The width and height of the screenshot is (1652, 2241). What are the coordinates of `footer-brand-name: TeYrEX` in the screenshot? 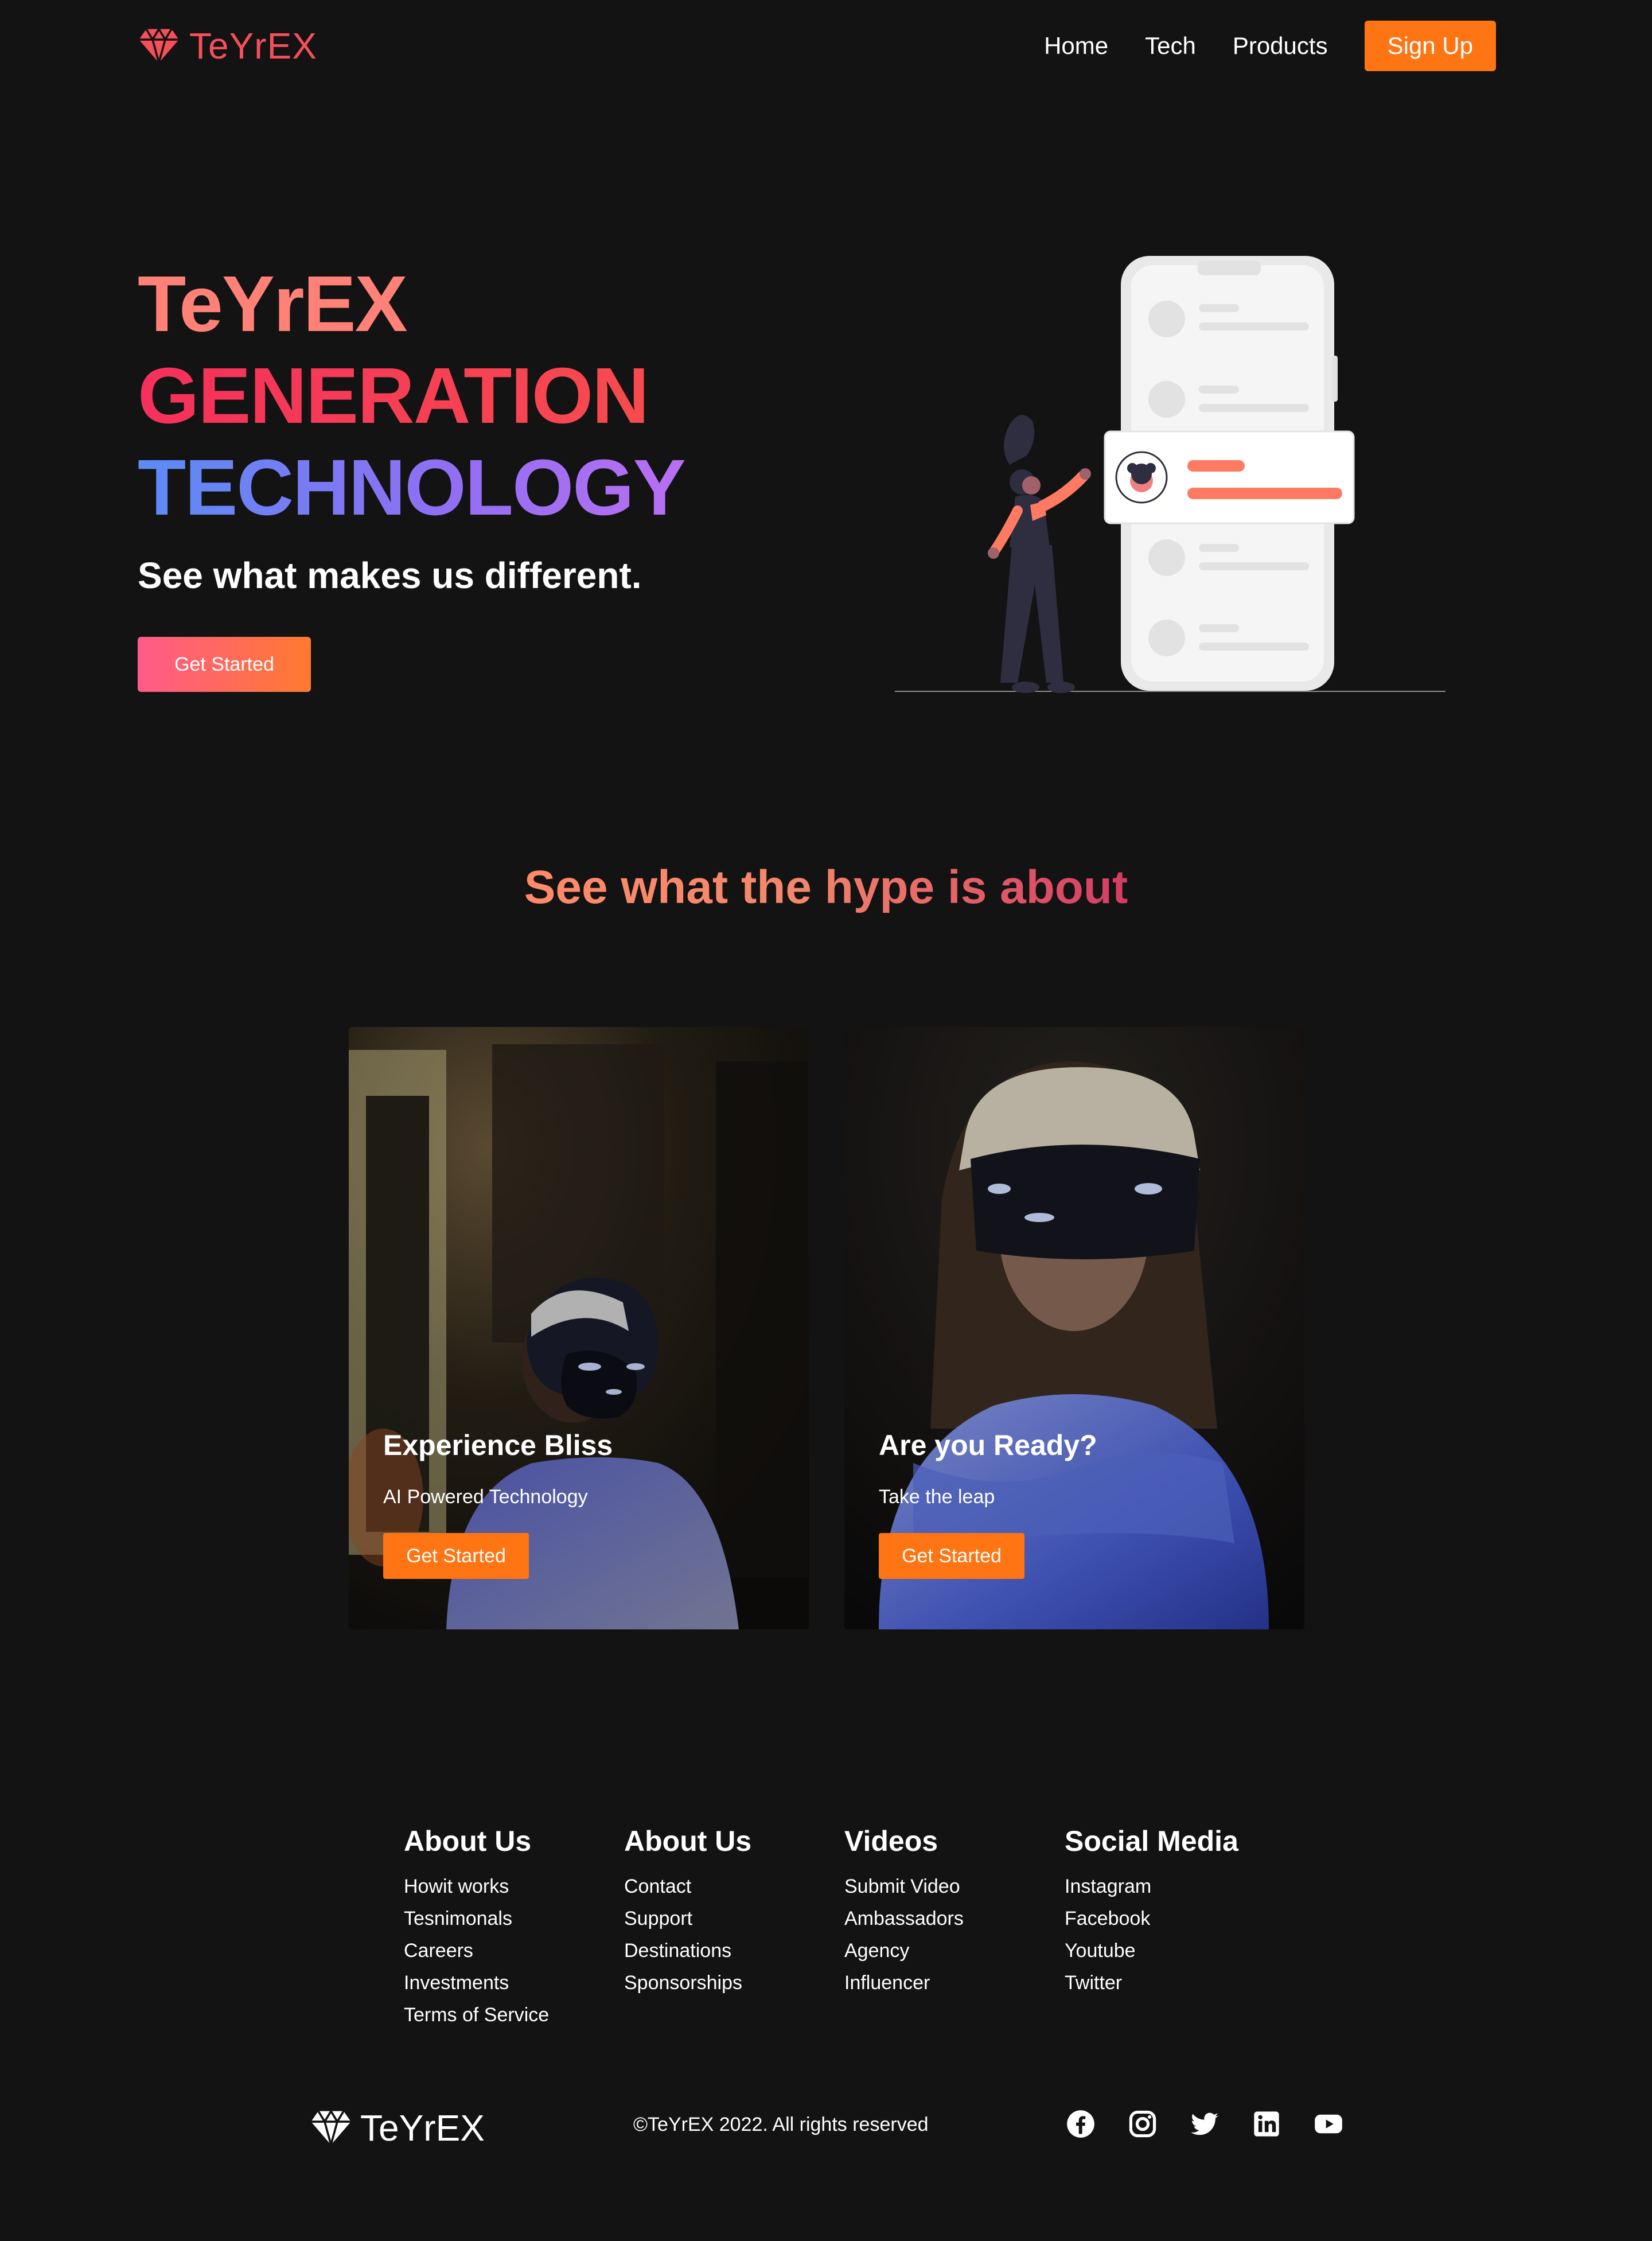 It's located at (422, 2128).